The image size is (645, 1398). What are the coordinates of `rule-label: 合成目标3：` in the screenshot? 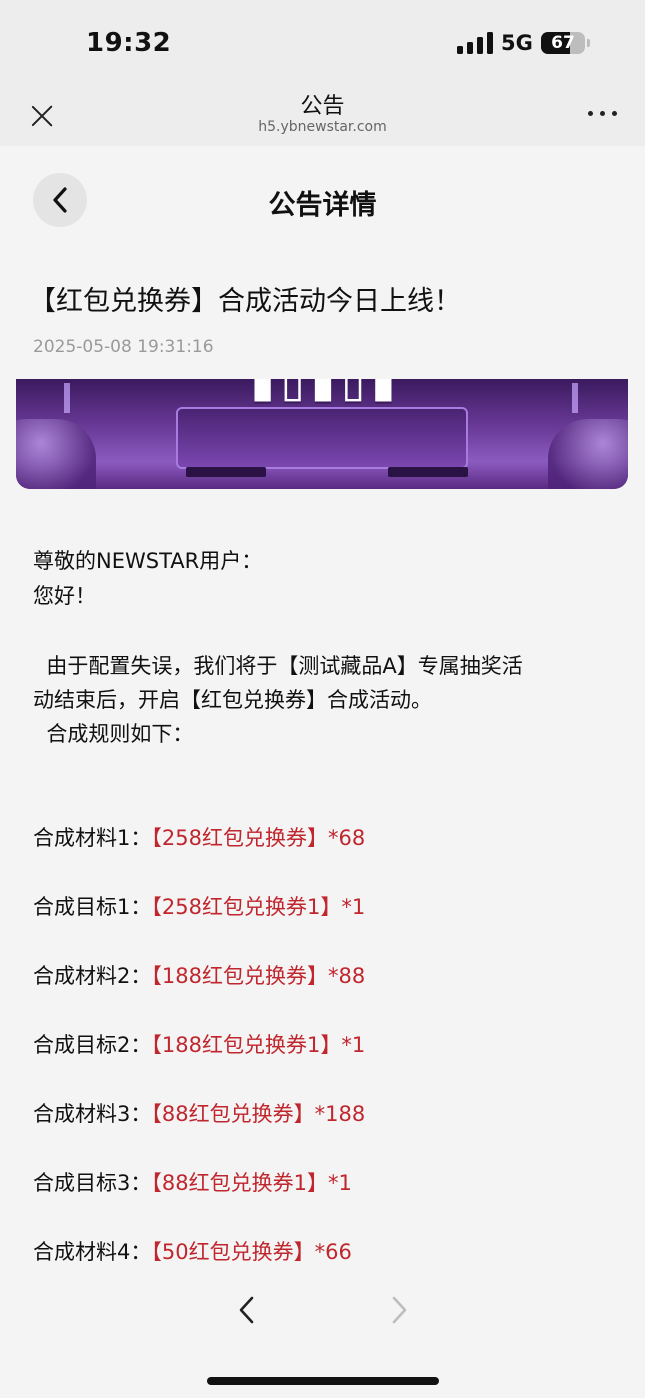 It's located at (92, 1183).